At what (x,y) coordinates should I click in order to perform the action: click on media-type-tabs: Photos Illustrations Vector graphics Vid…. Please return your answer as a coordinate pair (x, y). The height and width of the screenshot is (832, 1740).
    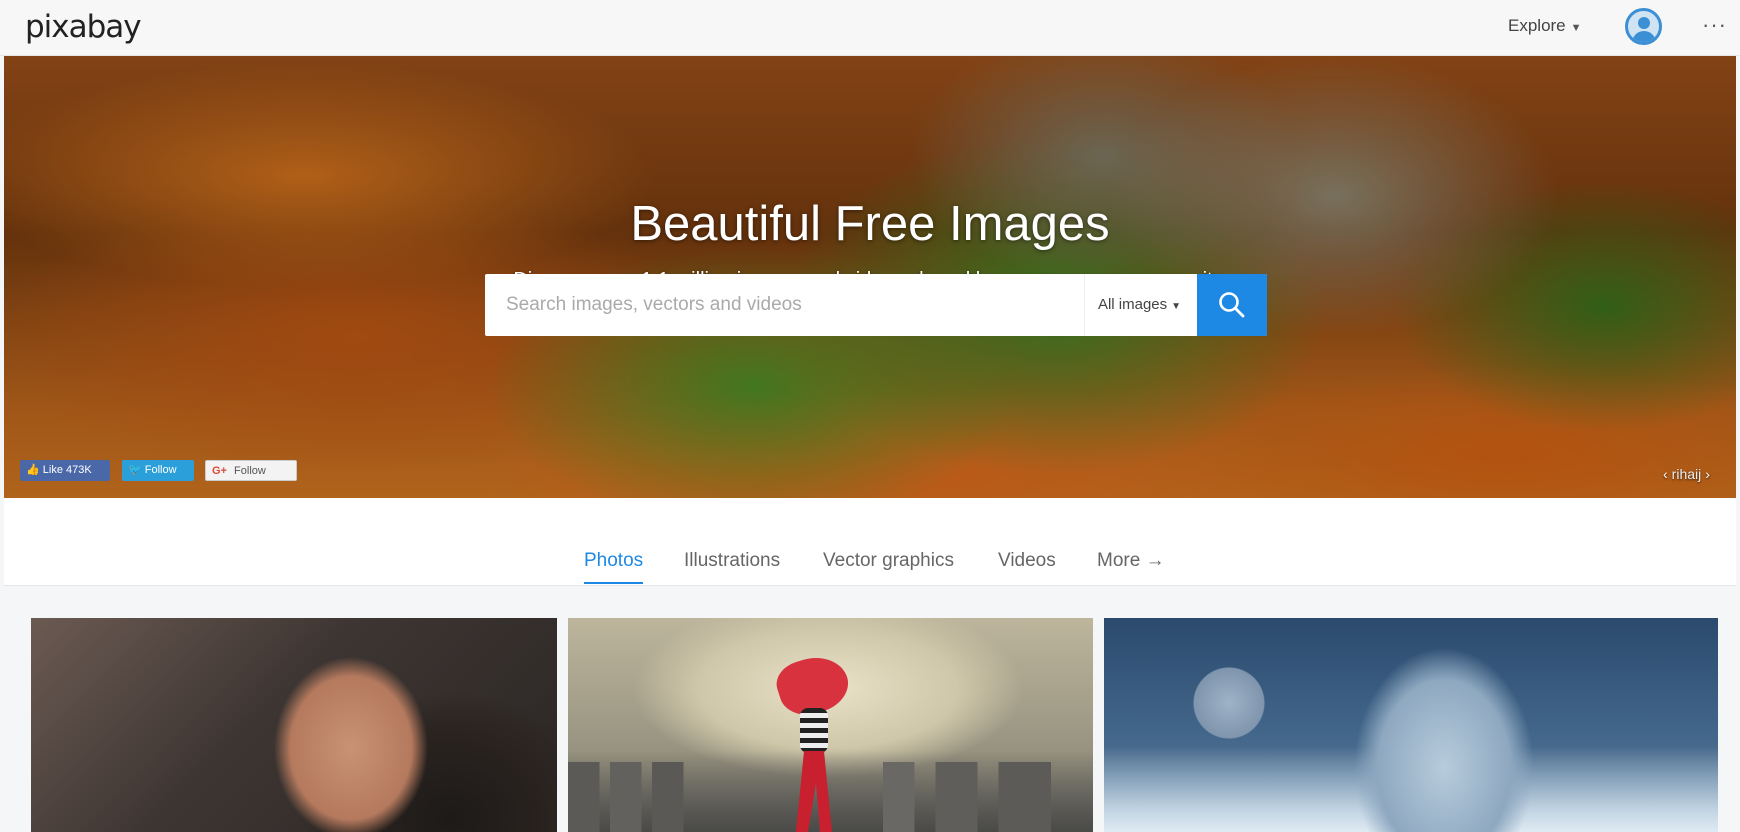
    Looking at the image, I should click on (870, 542).